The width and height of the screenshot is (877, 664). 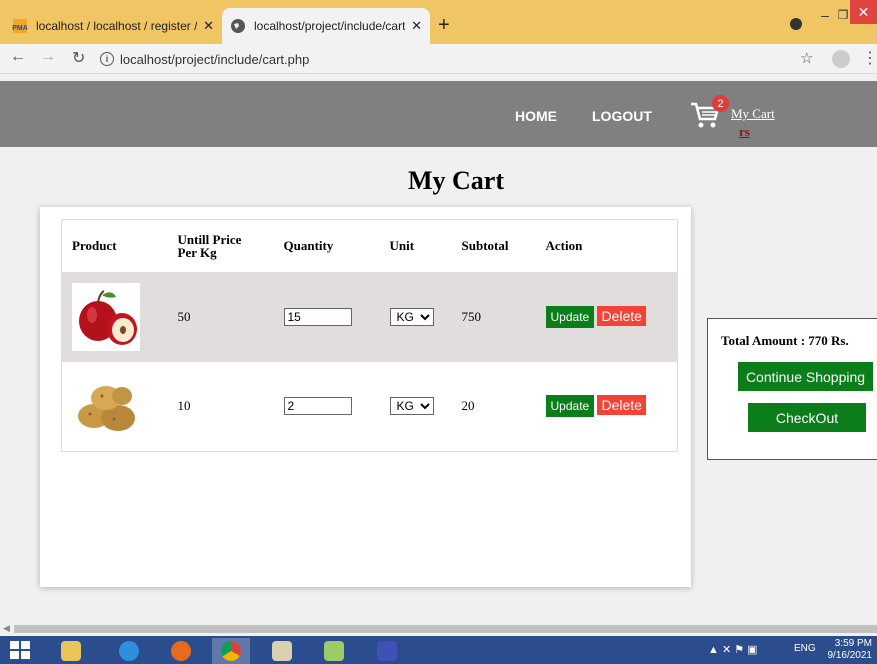 I want to click on folder-icon, so click(x=71, y=651).